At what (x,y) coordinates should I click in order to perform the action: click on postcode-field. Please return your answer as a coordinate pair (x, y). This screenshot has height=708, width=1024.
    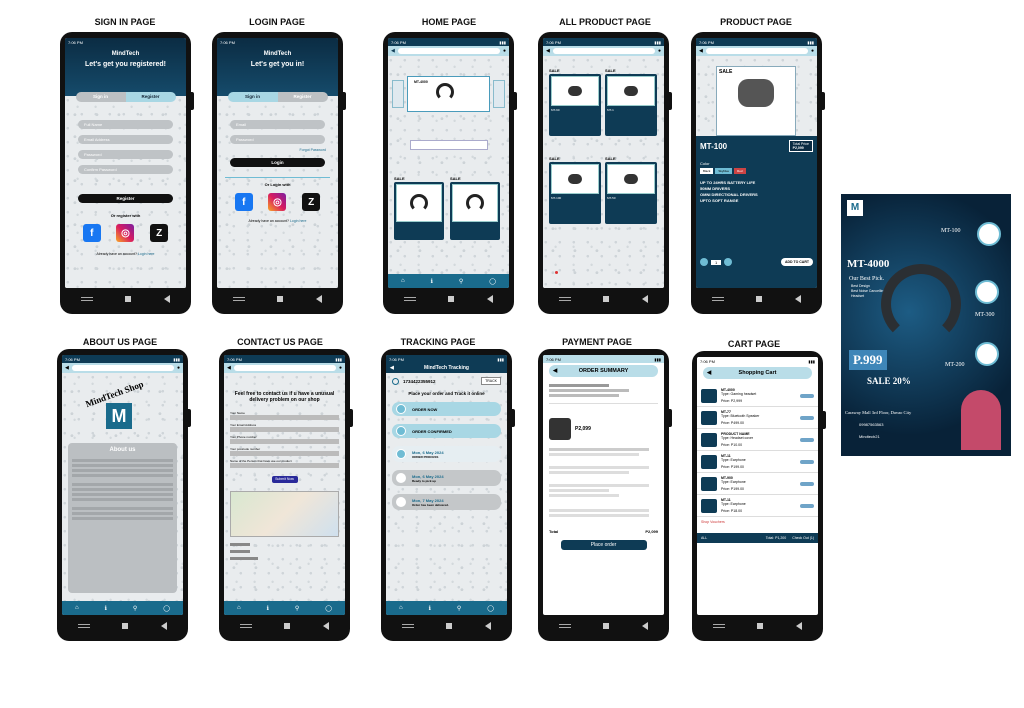
    Looking at the image, I should click on (284, 453).